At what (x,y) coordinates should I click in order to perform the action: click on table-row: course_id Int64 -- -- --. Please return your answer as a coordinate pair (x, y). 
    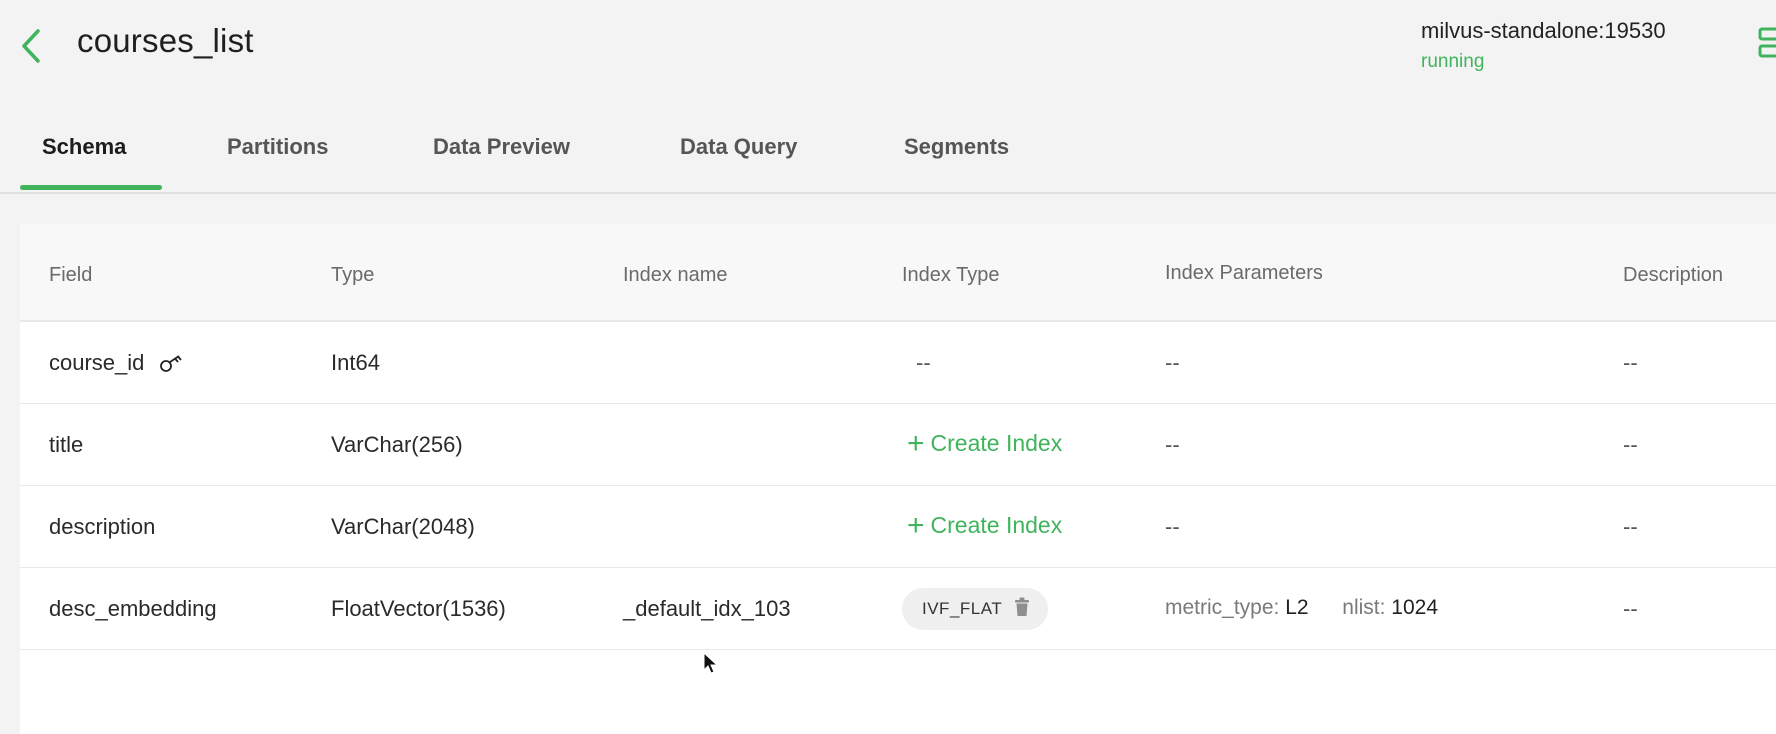
    Looking at the image, I should click on (898, 363).